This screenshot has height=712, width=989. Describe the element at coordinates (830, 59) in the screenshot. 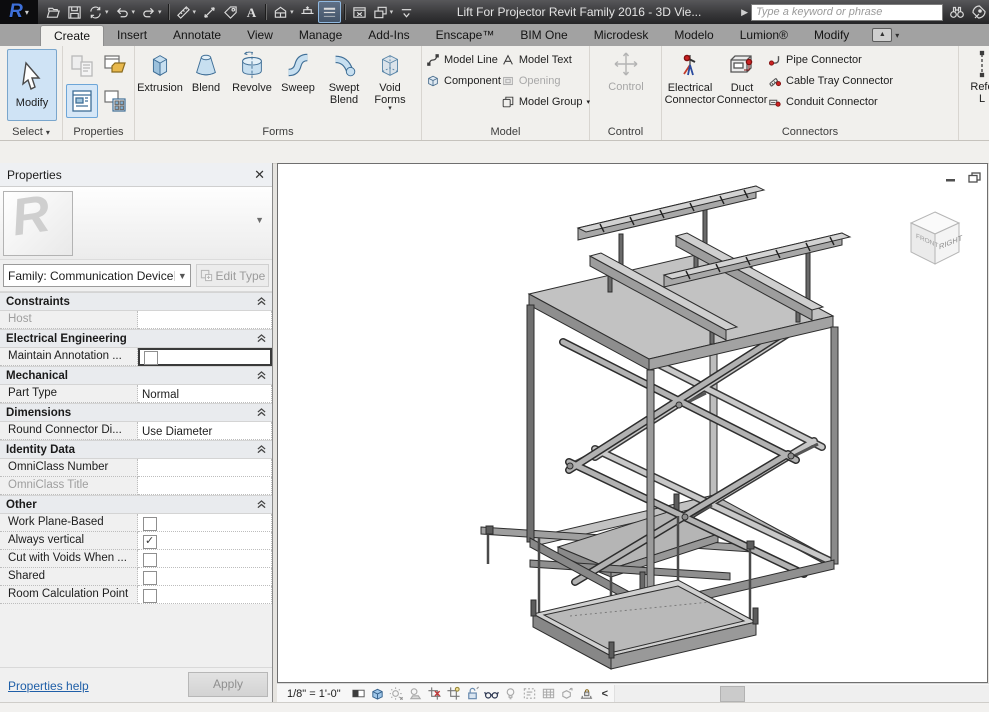

I see `connector-button: Pipe Connector` at that location.